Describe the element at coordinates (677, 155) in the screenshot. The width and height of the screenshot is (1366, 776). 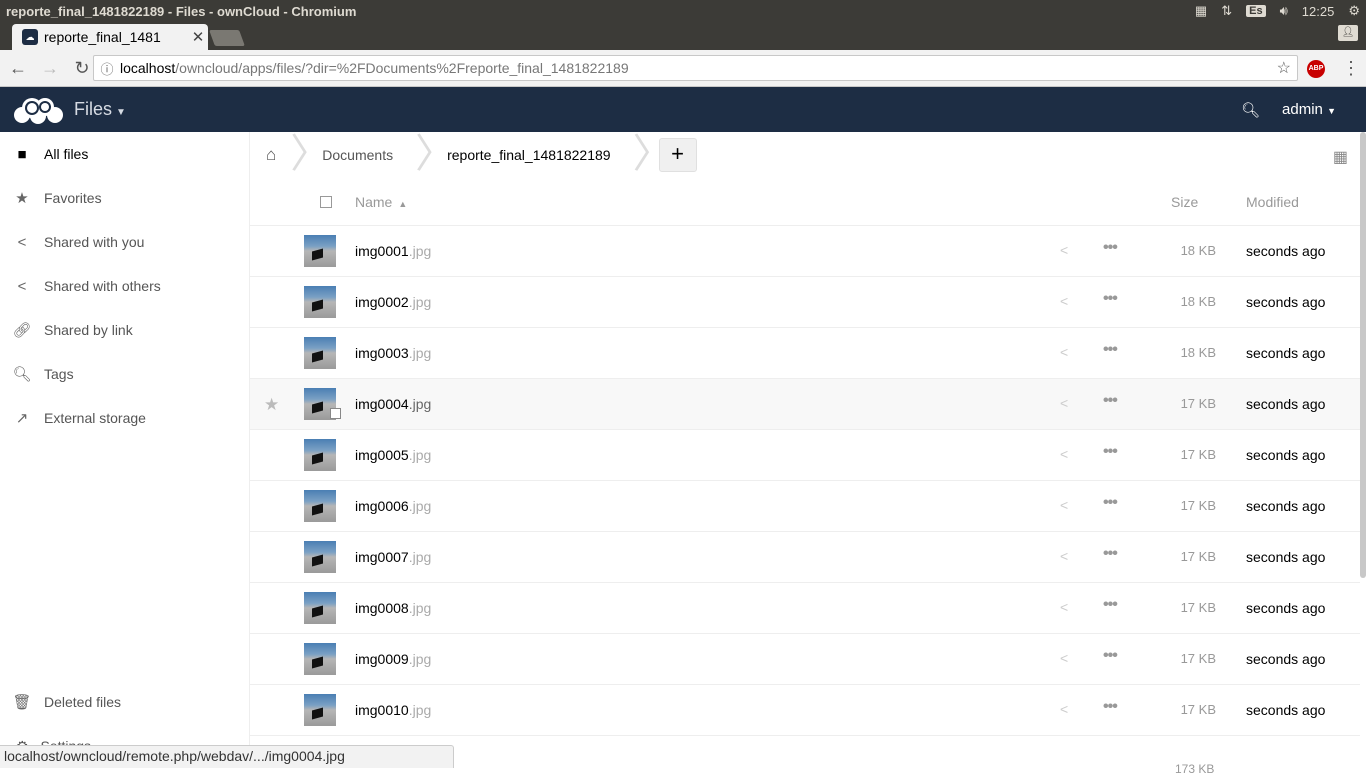
I see `new-button: +` at that location.